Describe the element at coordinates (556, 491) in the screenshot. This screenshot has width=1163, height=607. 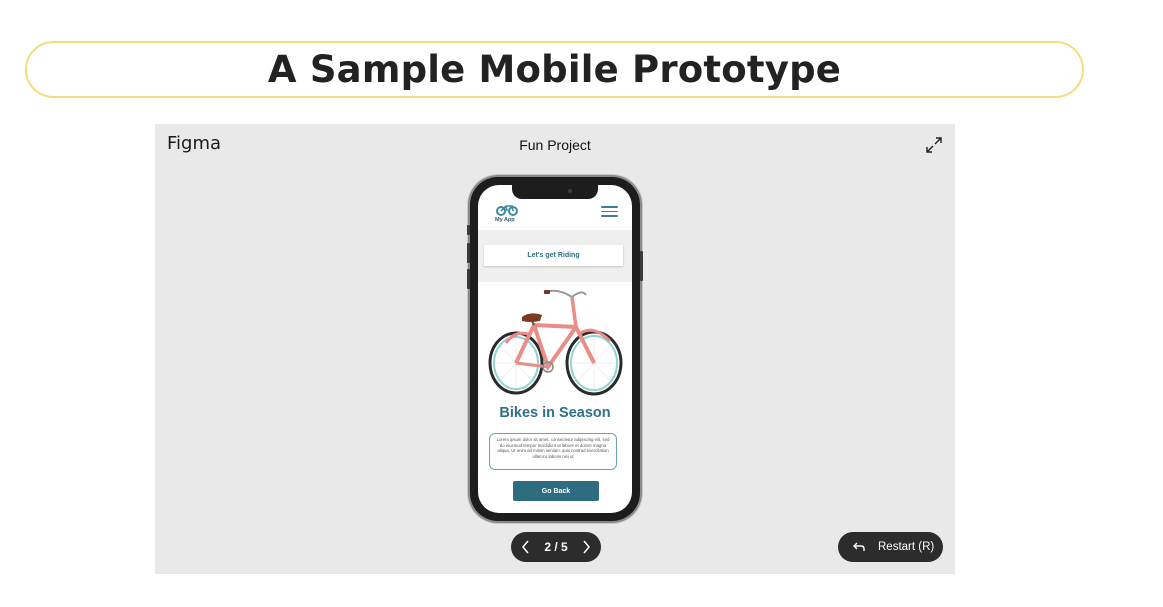
I see `go-back-button: Go Back` at that location.